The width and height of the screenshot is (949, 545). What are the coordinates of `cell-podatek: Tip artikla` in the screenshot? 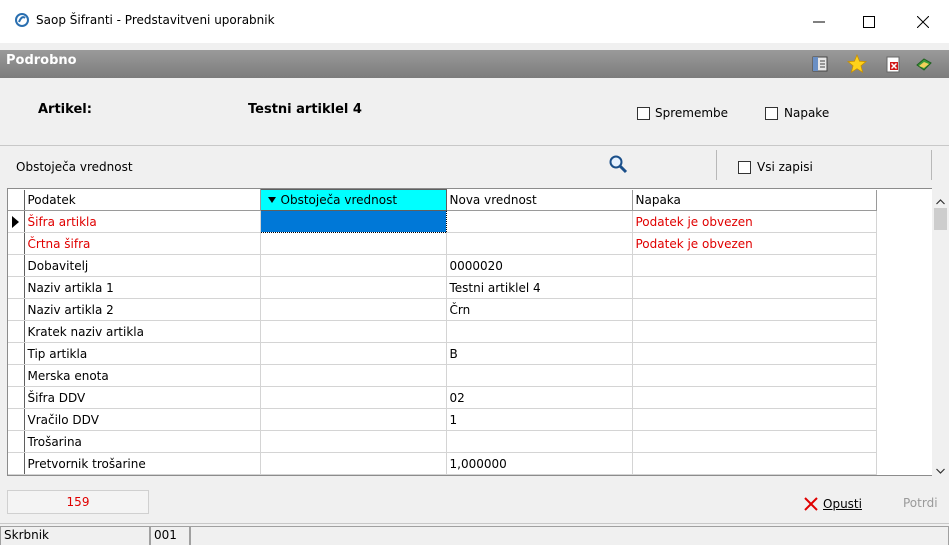 It's located at (142, 353).